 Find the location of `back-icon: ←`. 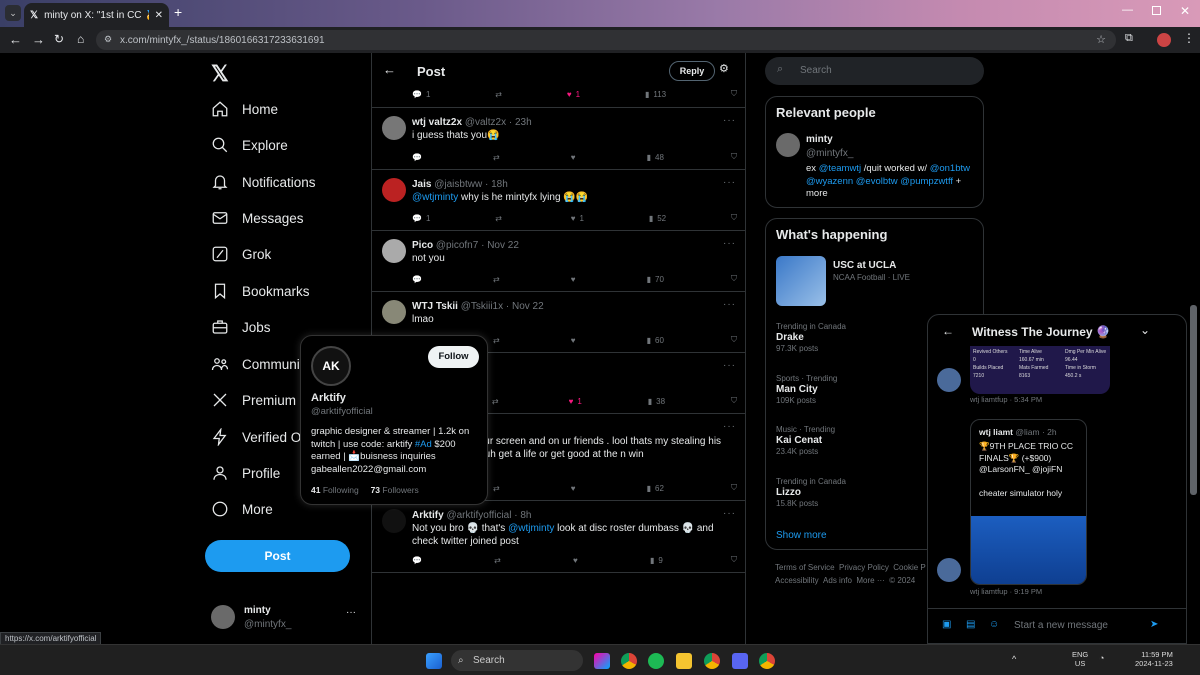

back-icon: ← is located at coordinates (15, 39).